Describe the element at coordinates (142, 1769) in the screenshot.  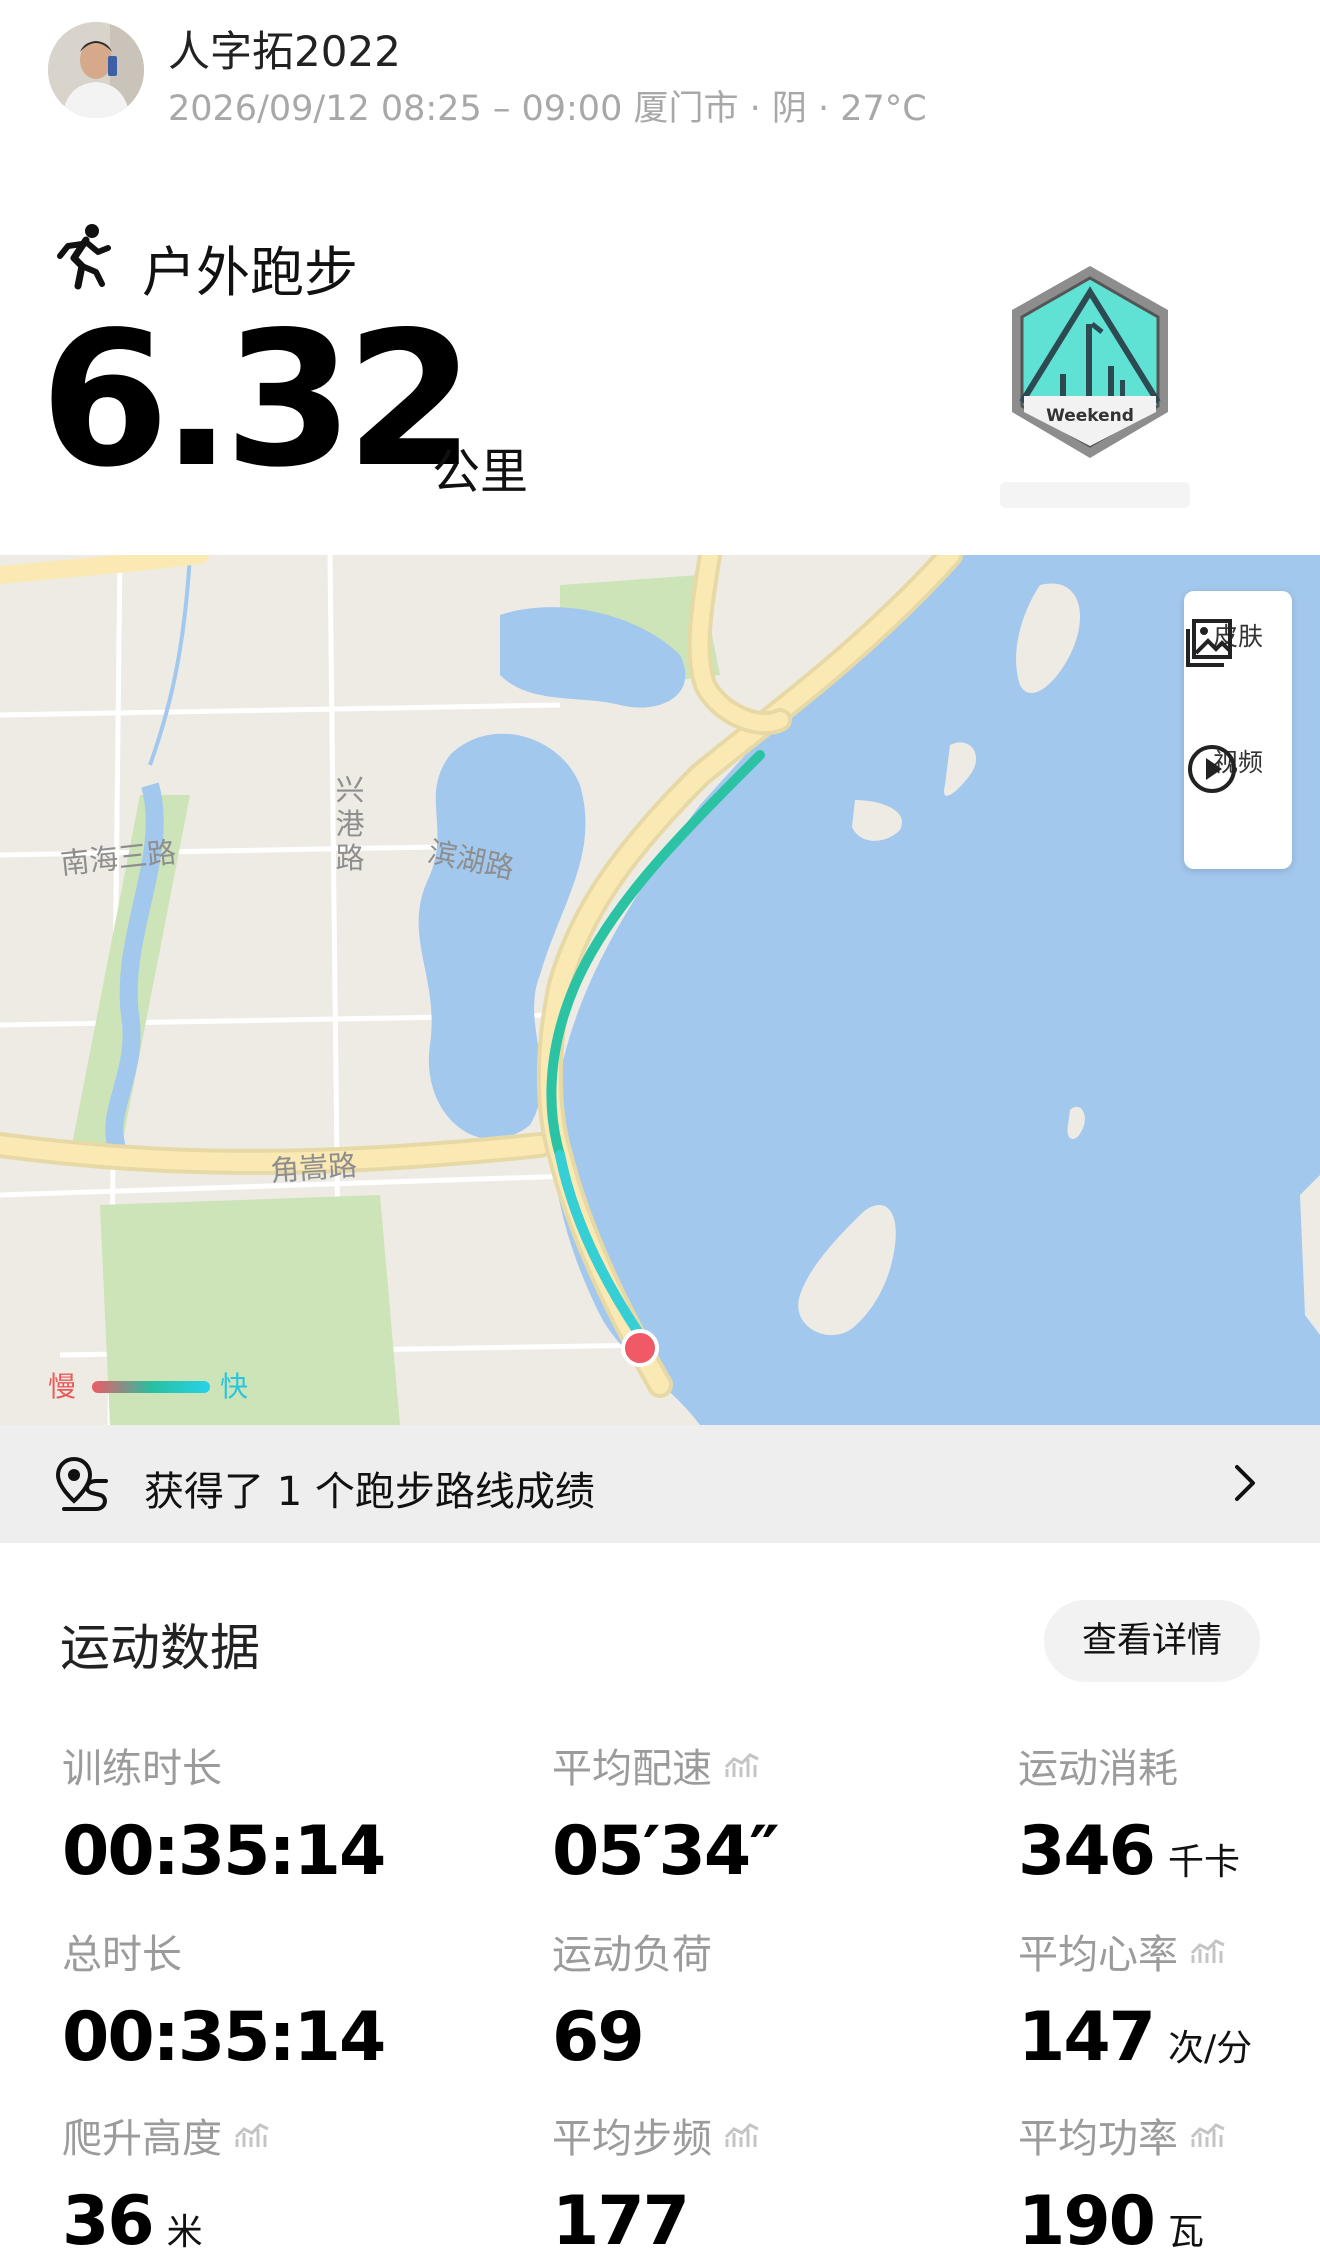
I see `stat-label: 训练时长` at that location.